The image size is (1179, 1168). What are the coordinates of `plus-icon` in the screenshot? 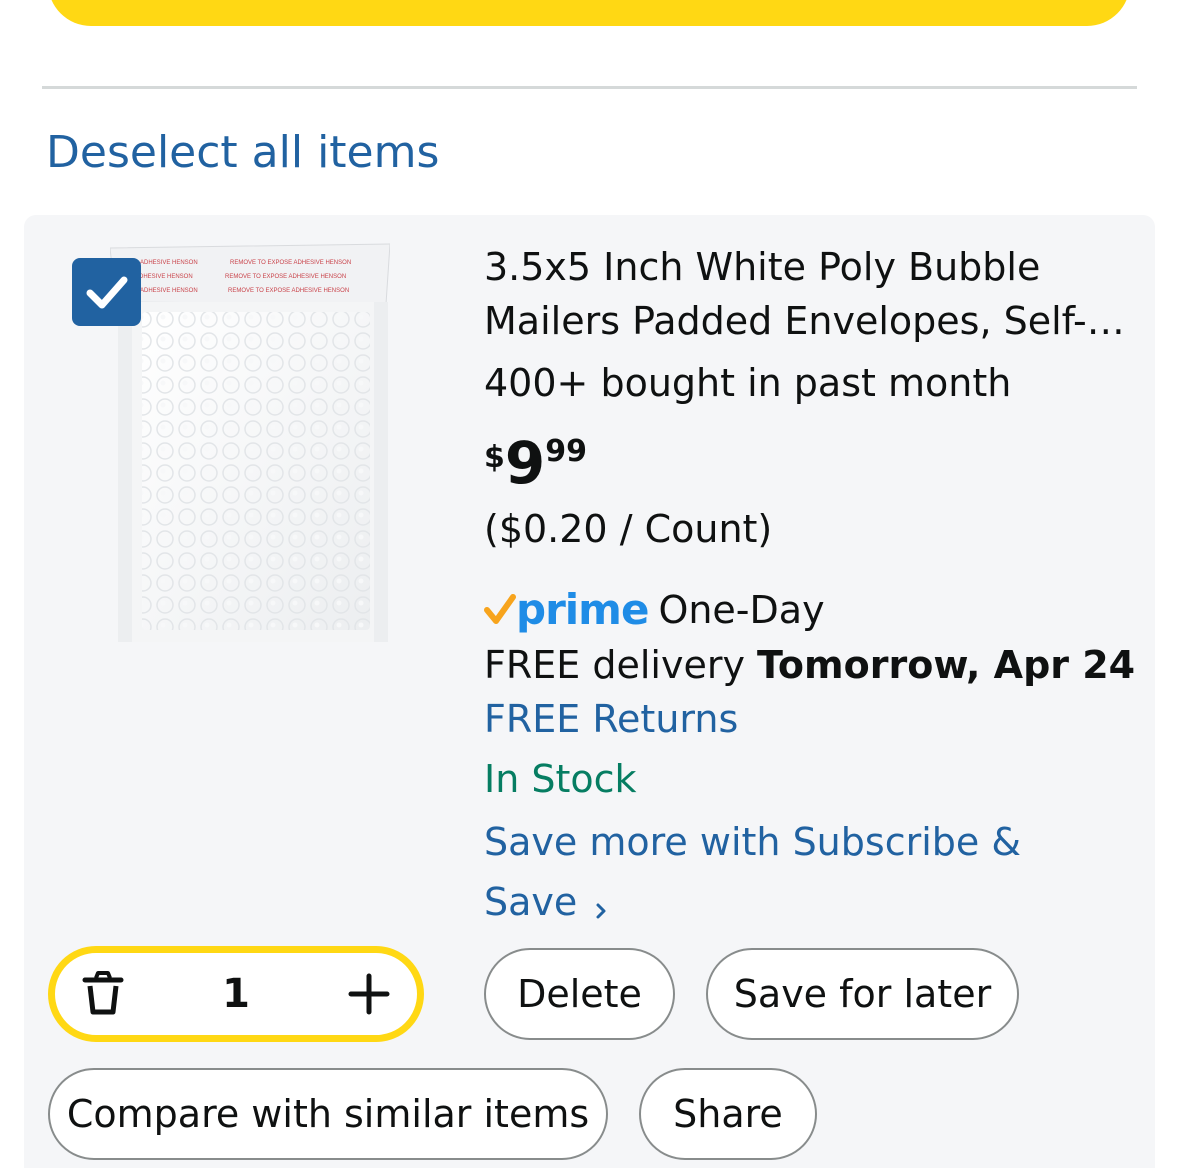 It's located at (369, 994).